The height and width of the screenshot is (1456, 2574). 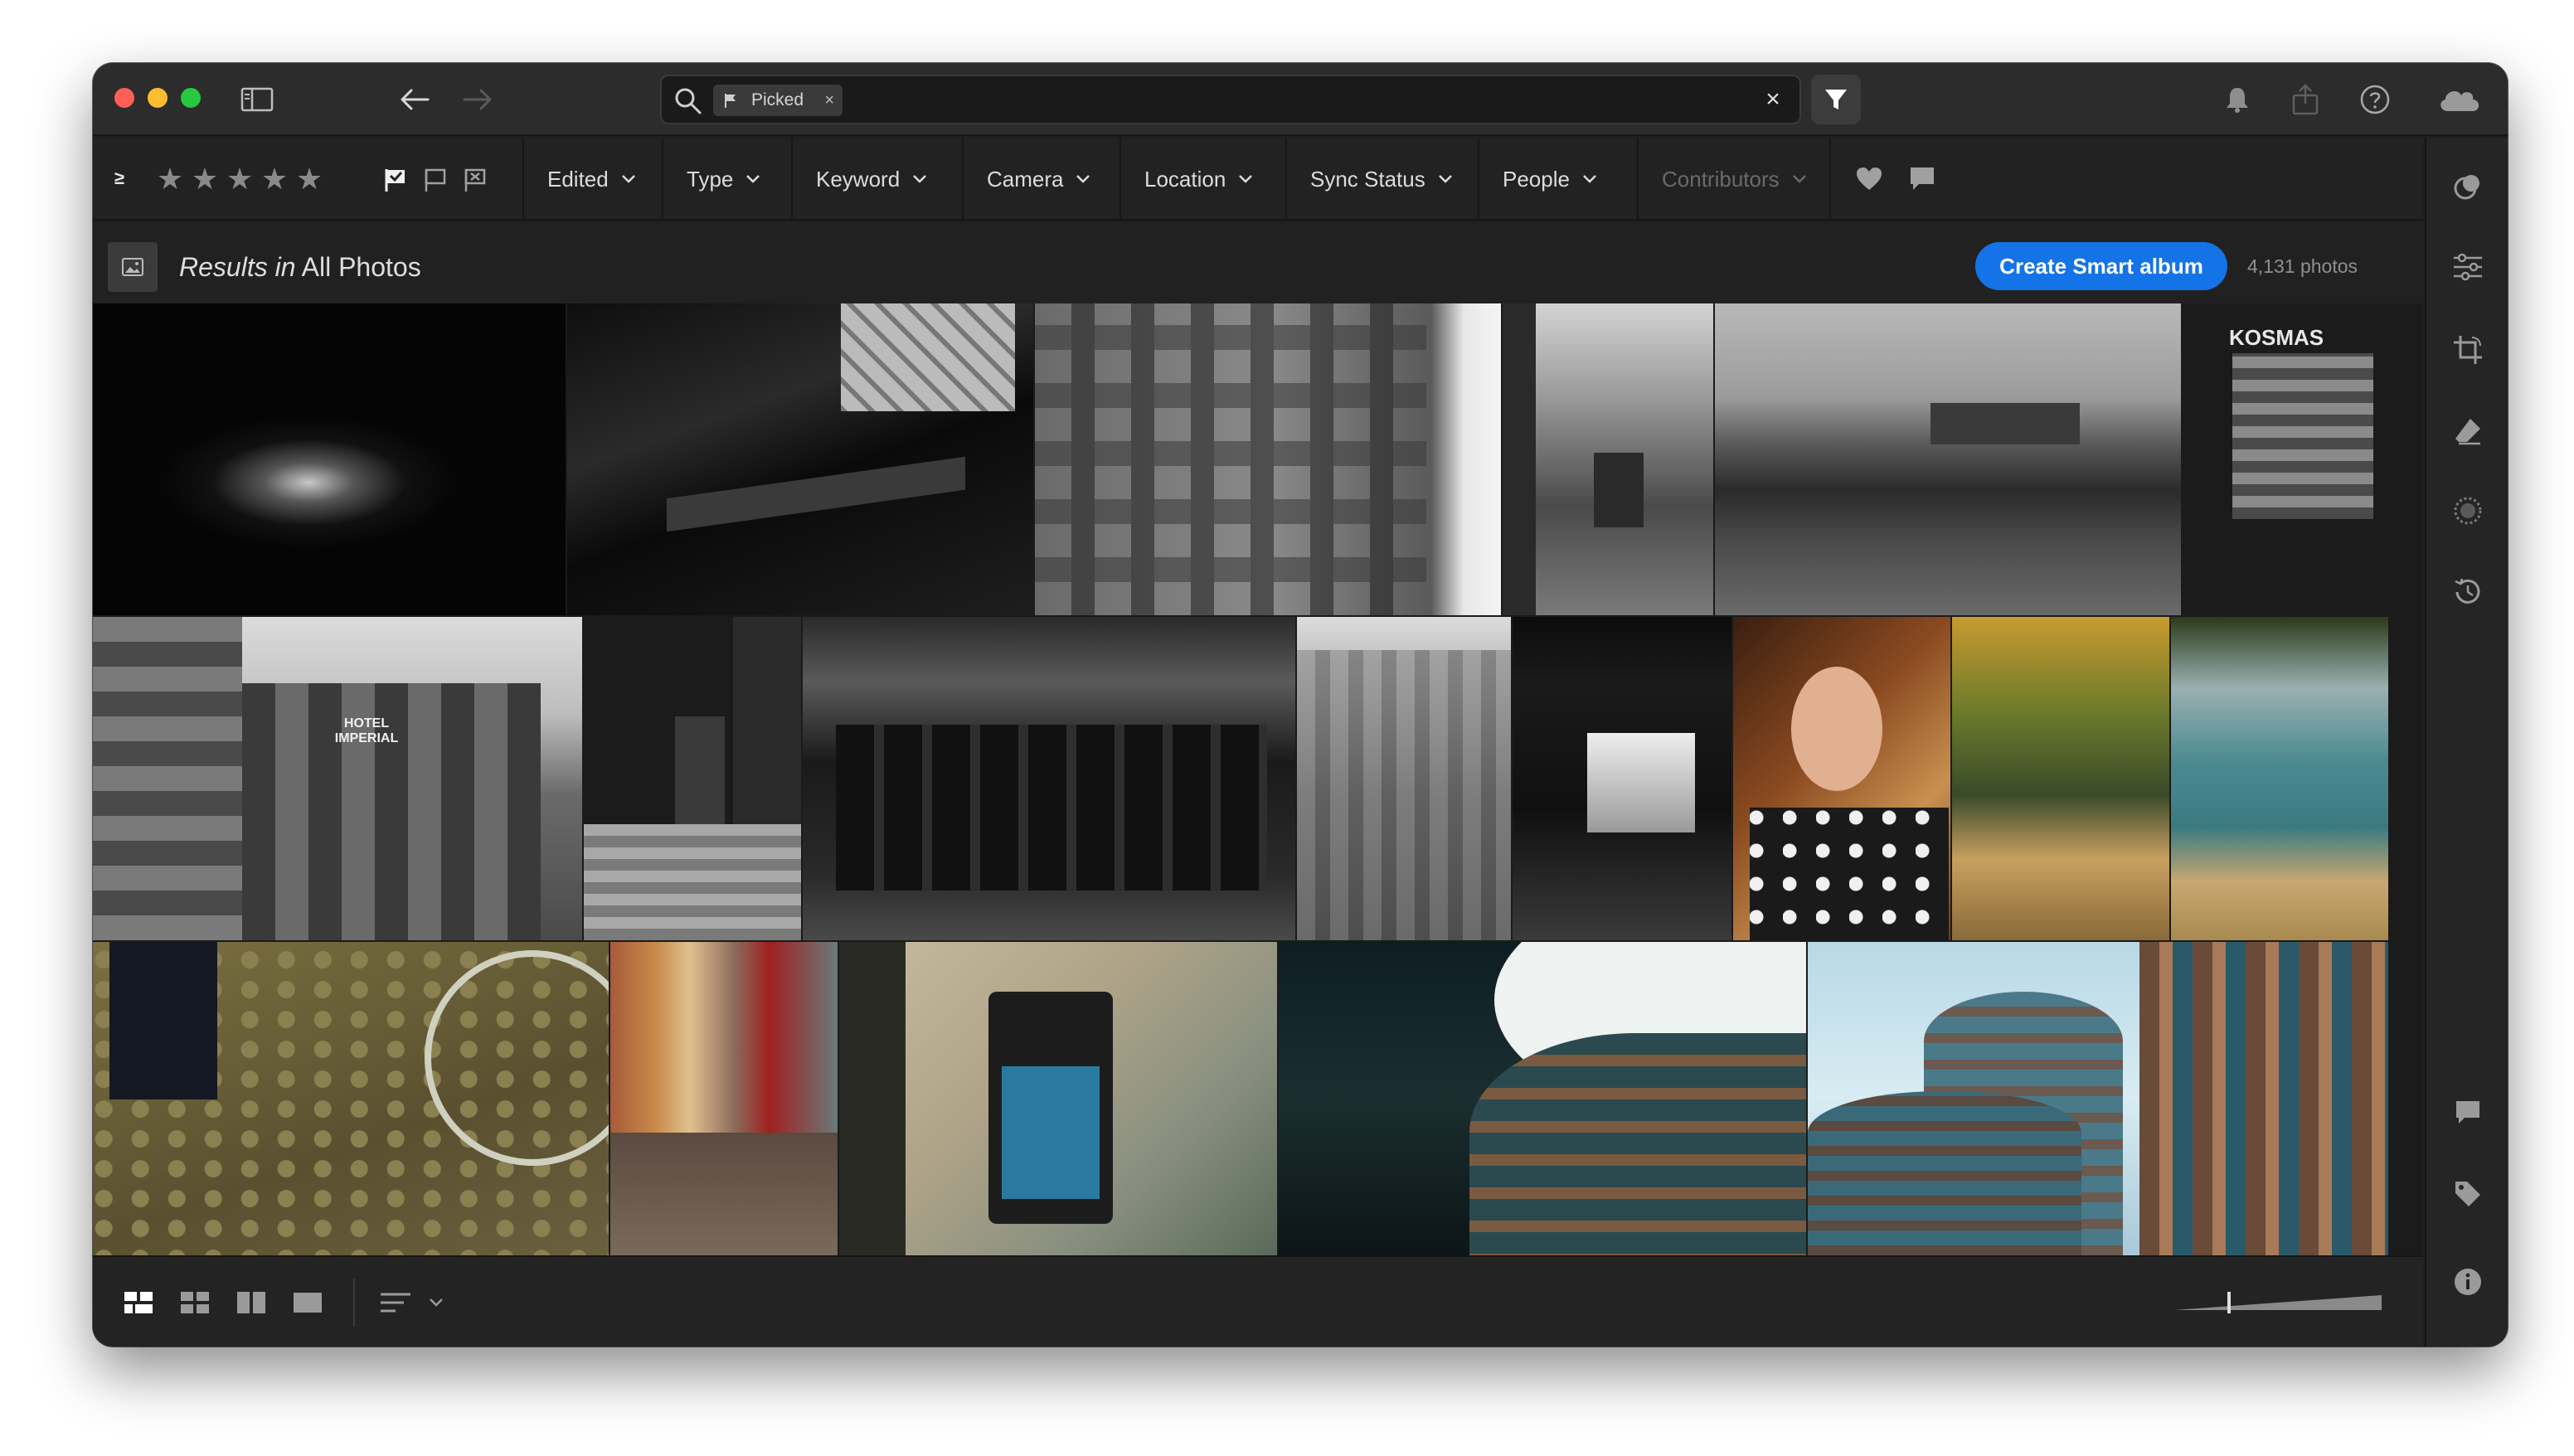 What do you see at coordinates (1185, 179) in the screenshot?
I see `dropdown-label: Location` at bounding box center [1185, 179].